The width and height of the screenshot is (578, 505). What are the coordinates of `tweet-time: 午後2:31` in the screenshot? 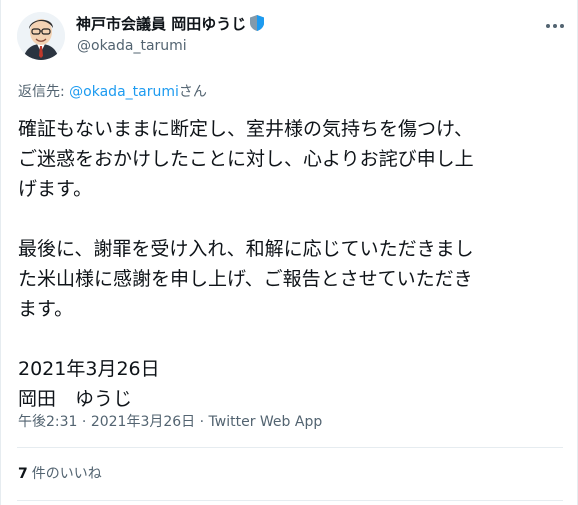 It's located at (47, 422).